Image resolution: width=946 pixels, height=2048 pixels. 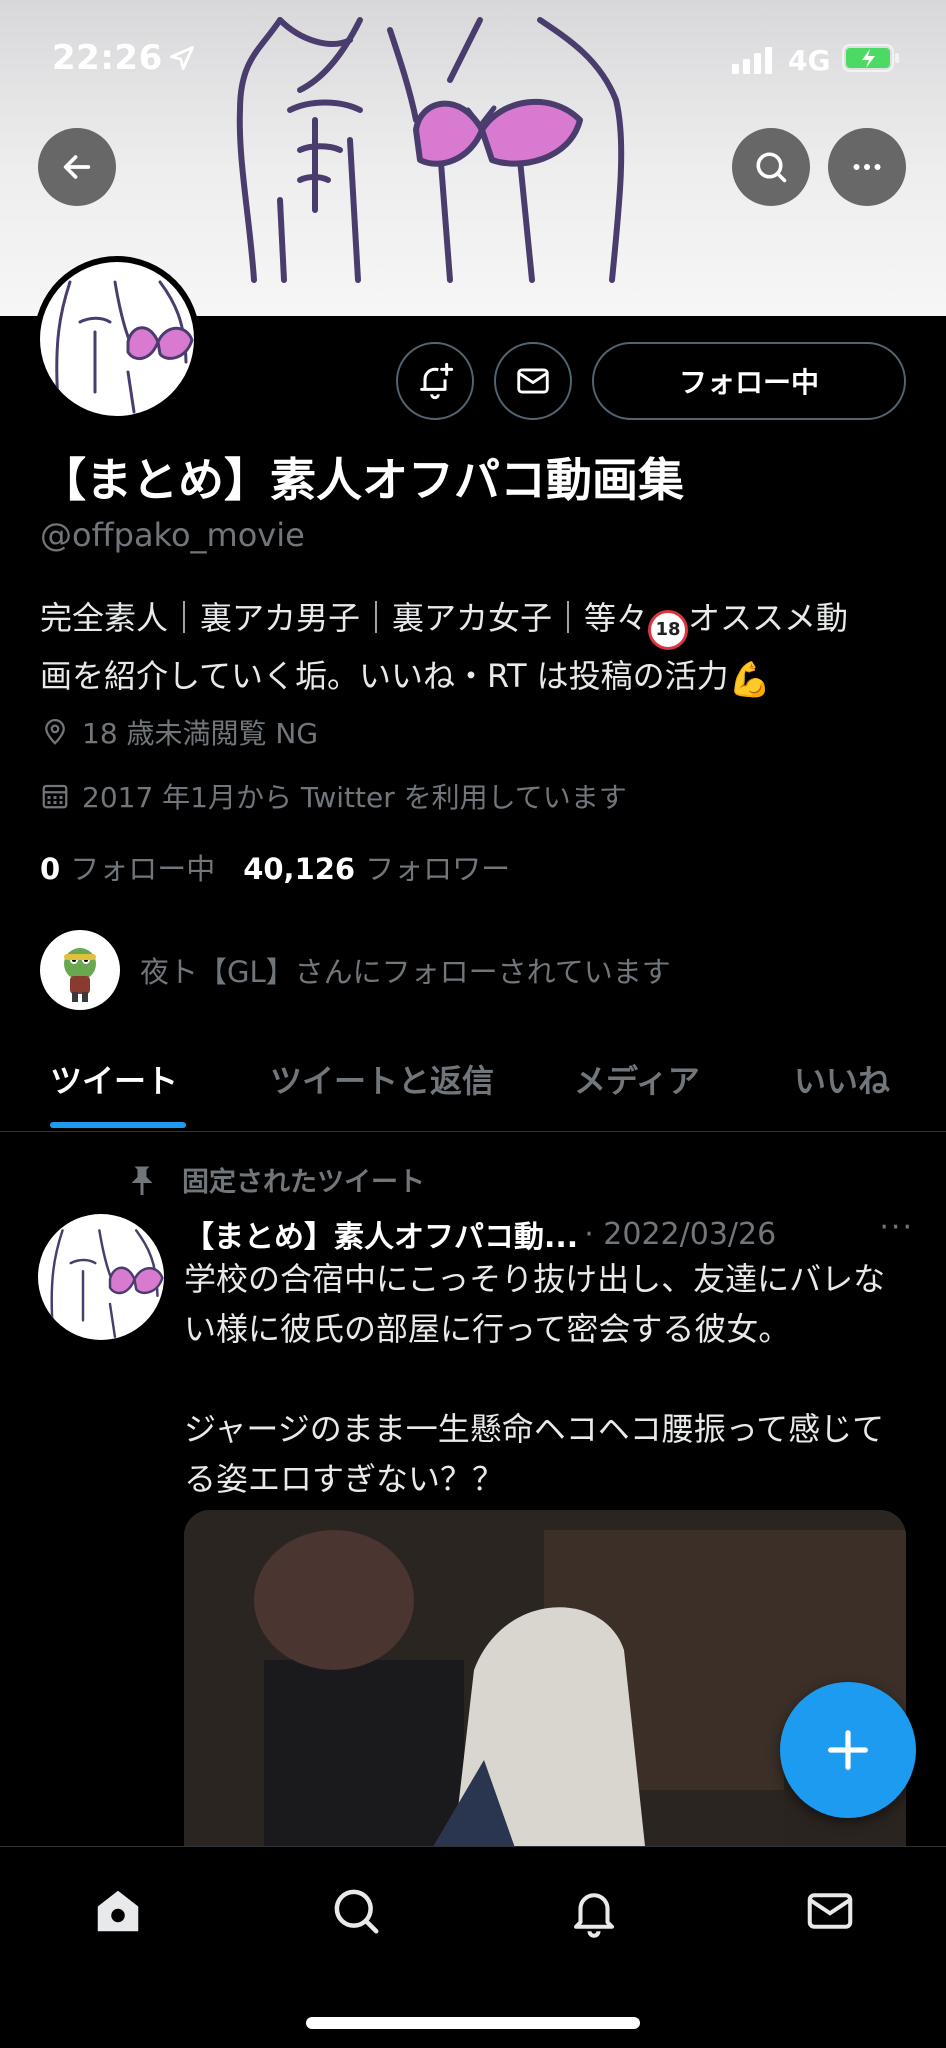 I want to click on followers-link: 40,126 フォロワー, so click(x=376, y=867).